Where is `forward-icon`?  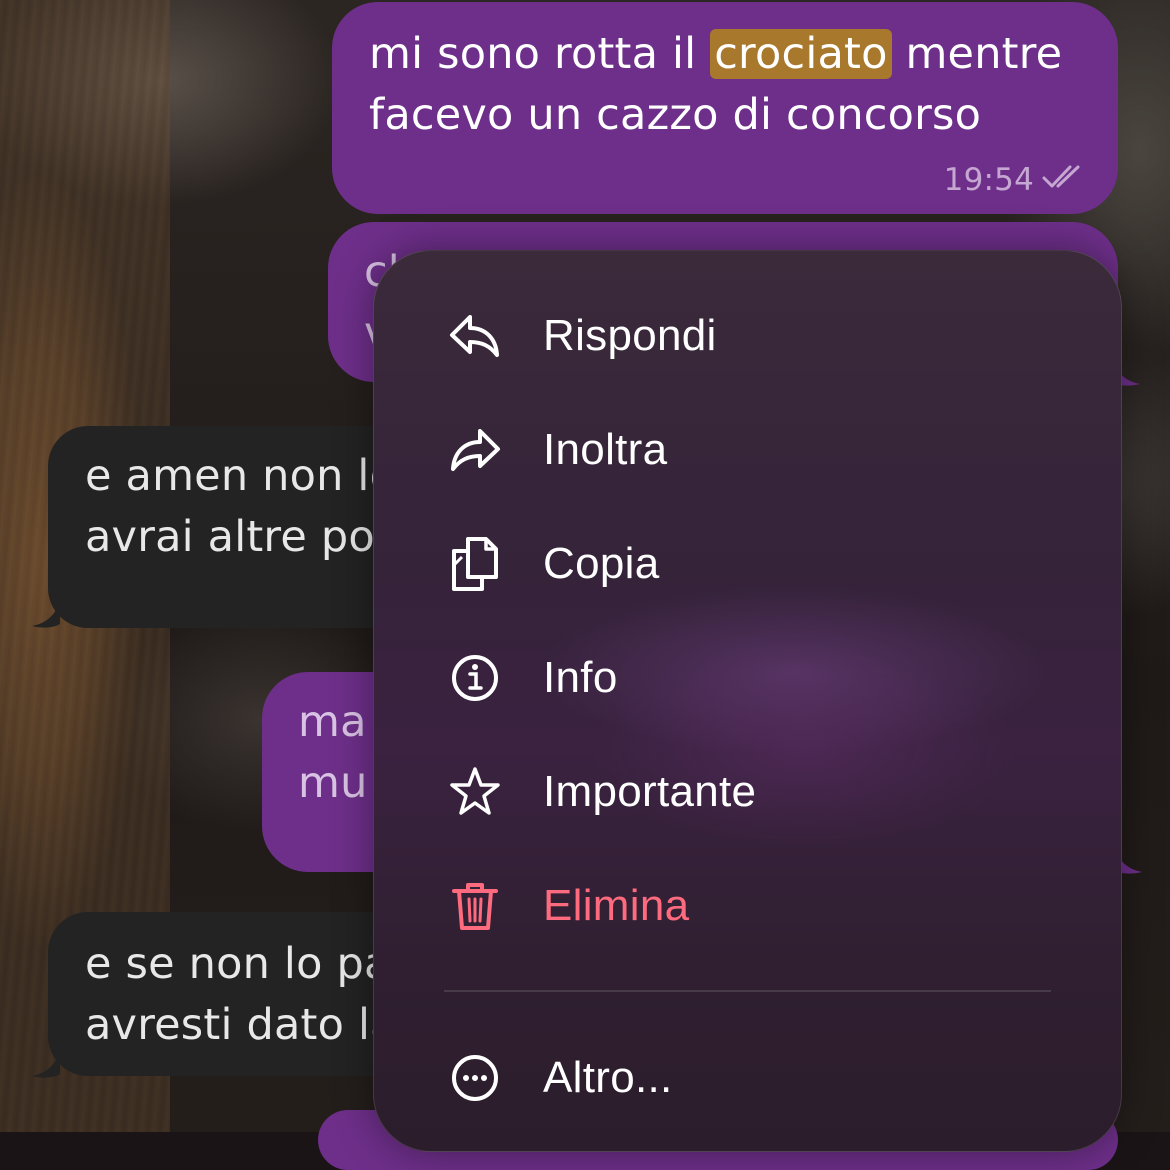 forward-icon is located at coordinates (475, 450).